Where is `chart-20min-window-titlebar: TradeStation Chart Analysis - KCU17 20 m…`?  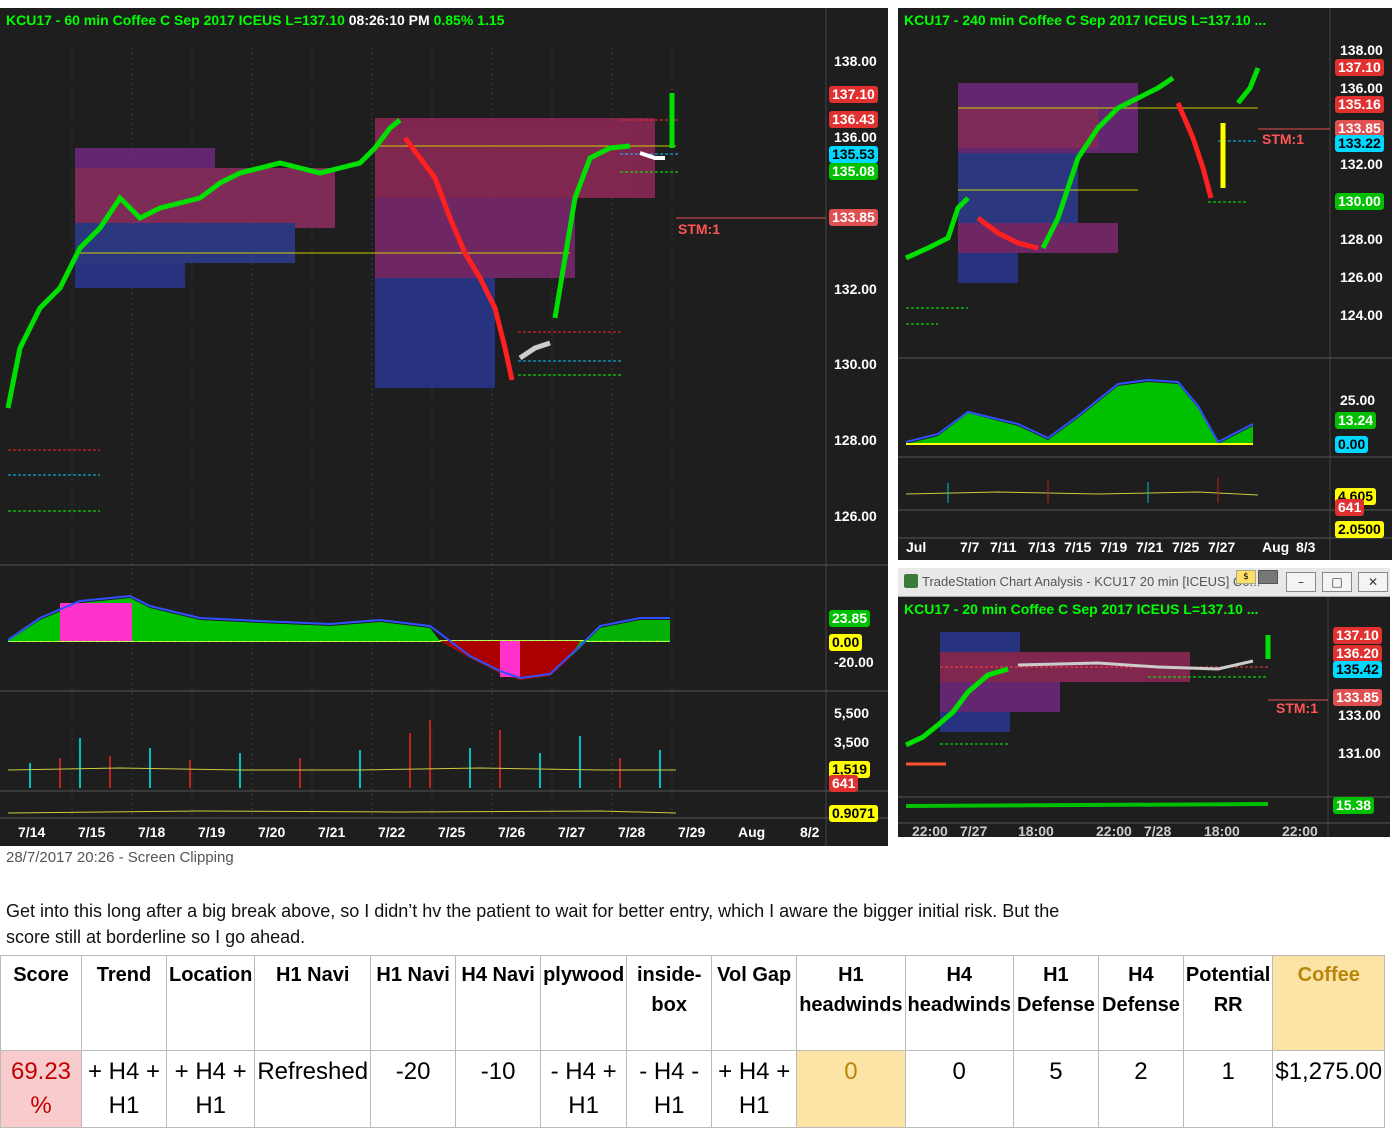
chart-20min-window-titlebar: TradeStation Chart Analysis - KCU17 20 m… is located at coordinates (1144, 582).